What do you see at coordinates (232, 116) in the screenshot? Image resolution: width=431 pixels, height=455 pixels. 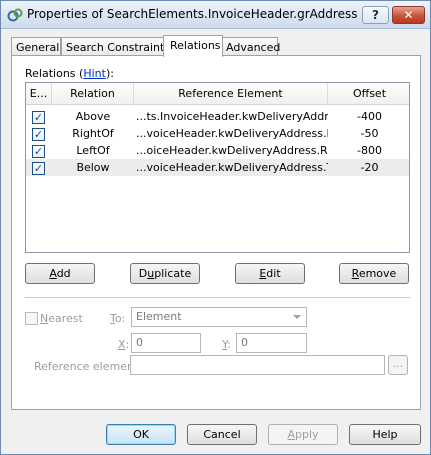 I see `reference-cell: ...ts.InvoiceHeader.kwDeliveryAddress` at bounding box center [232, 116].